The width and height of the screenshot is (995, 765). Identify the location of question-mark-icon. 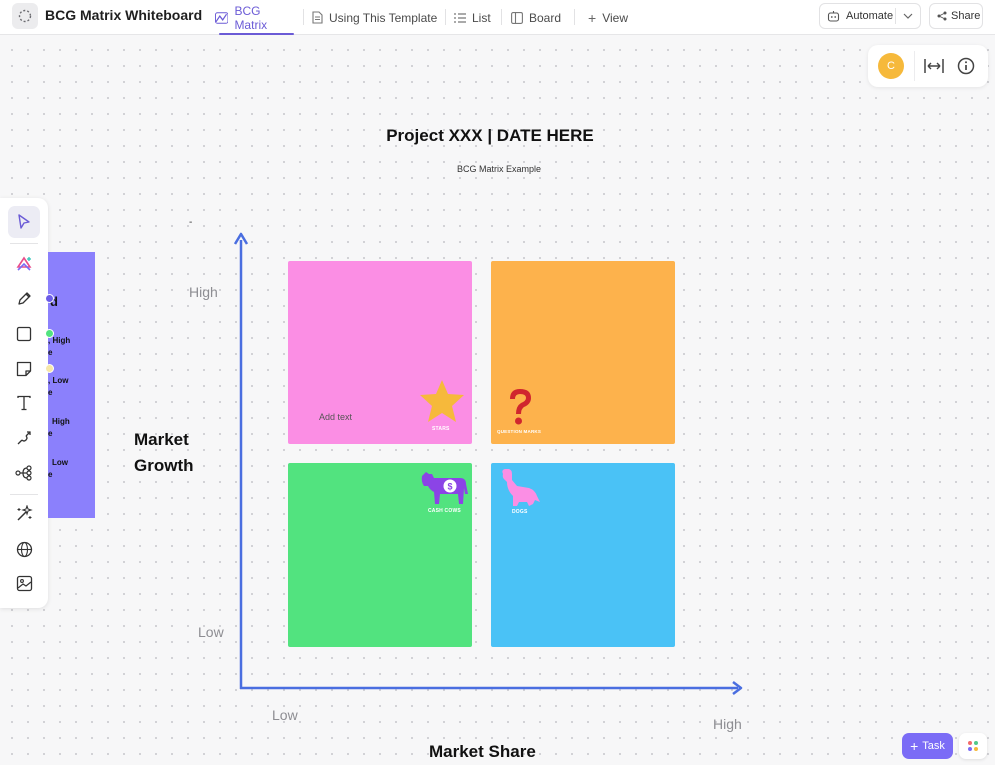
(520, 407).